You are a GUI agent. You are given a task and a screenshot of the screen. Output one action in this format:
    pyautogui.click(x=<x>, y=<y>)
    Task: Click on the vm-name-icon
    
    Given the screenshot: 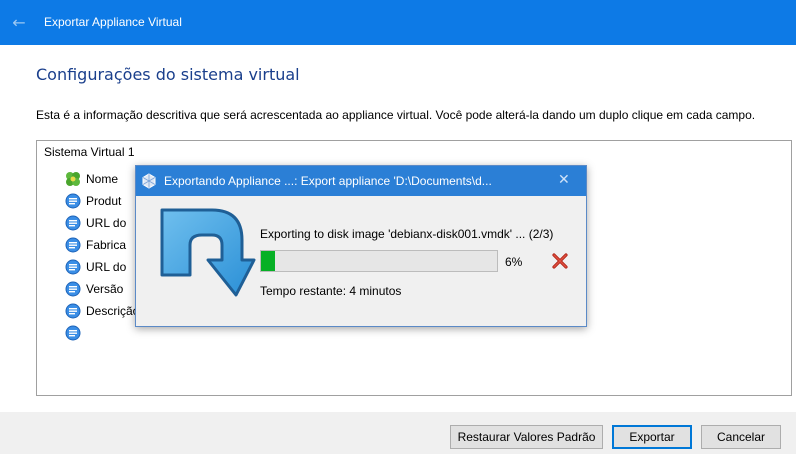 What is the action you would take?
    pyautogui.click(x=73, y=179)
    